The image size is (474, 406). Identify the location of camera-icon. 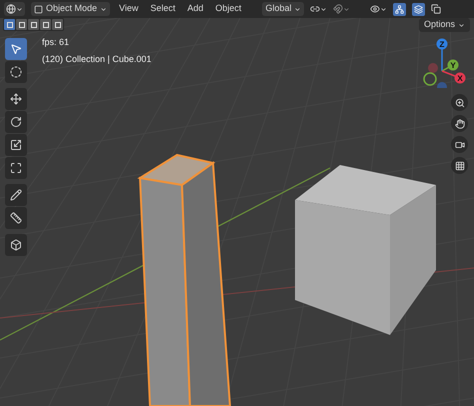
(459, 145).